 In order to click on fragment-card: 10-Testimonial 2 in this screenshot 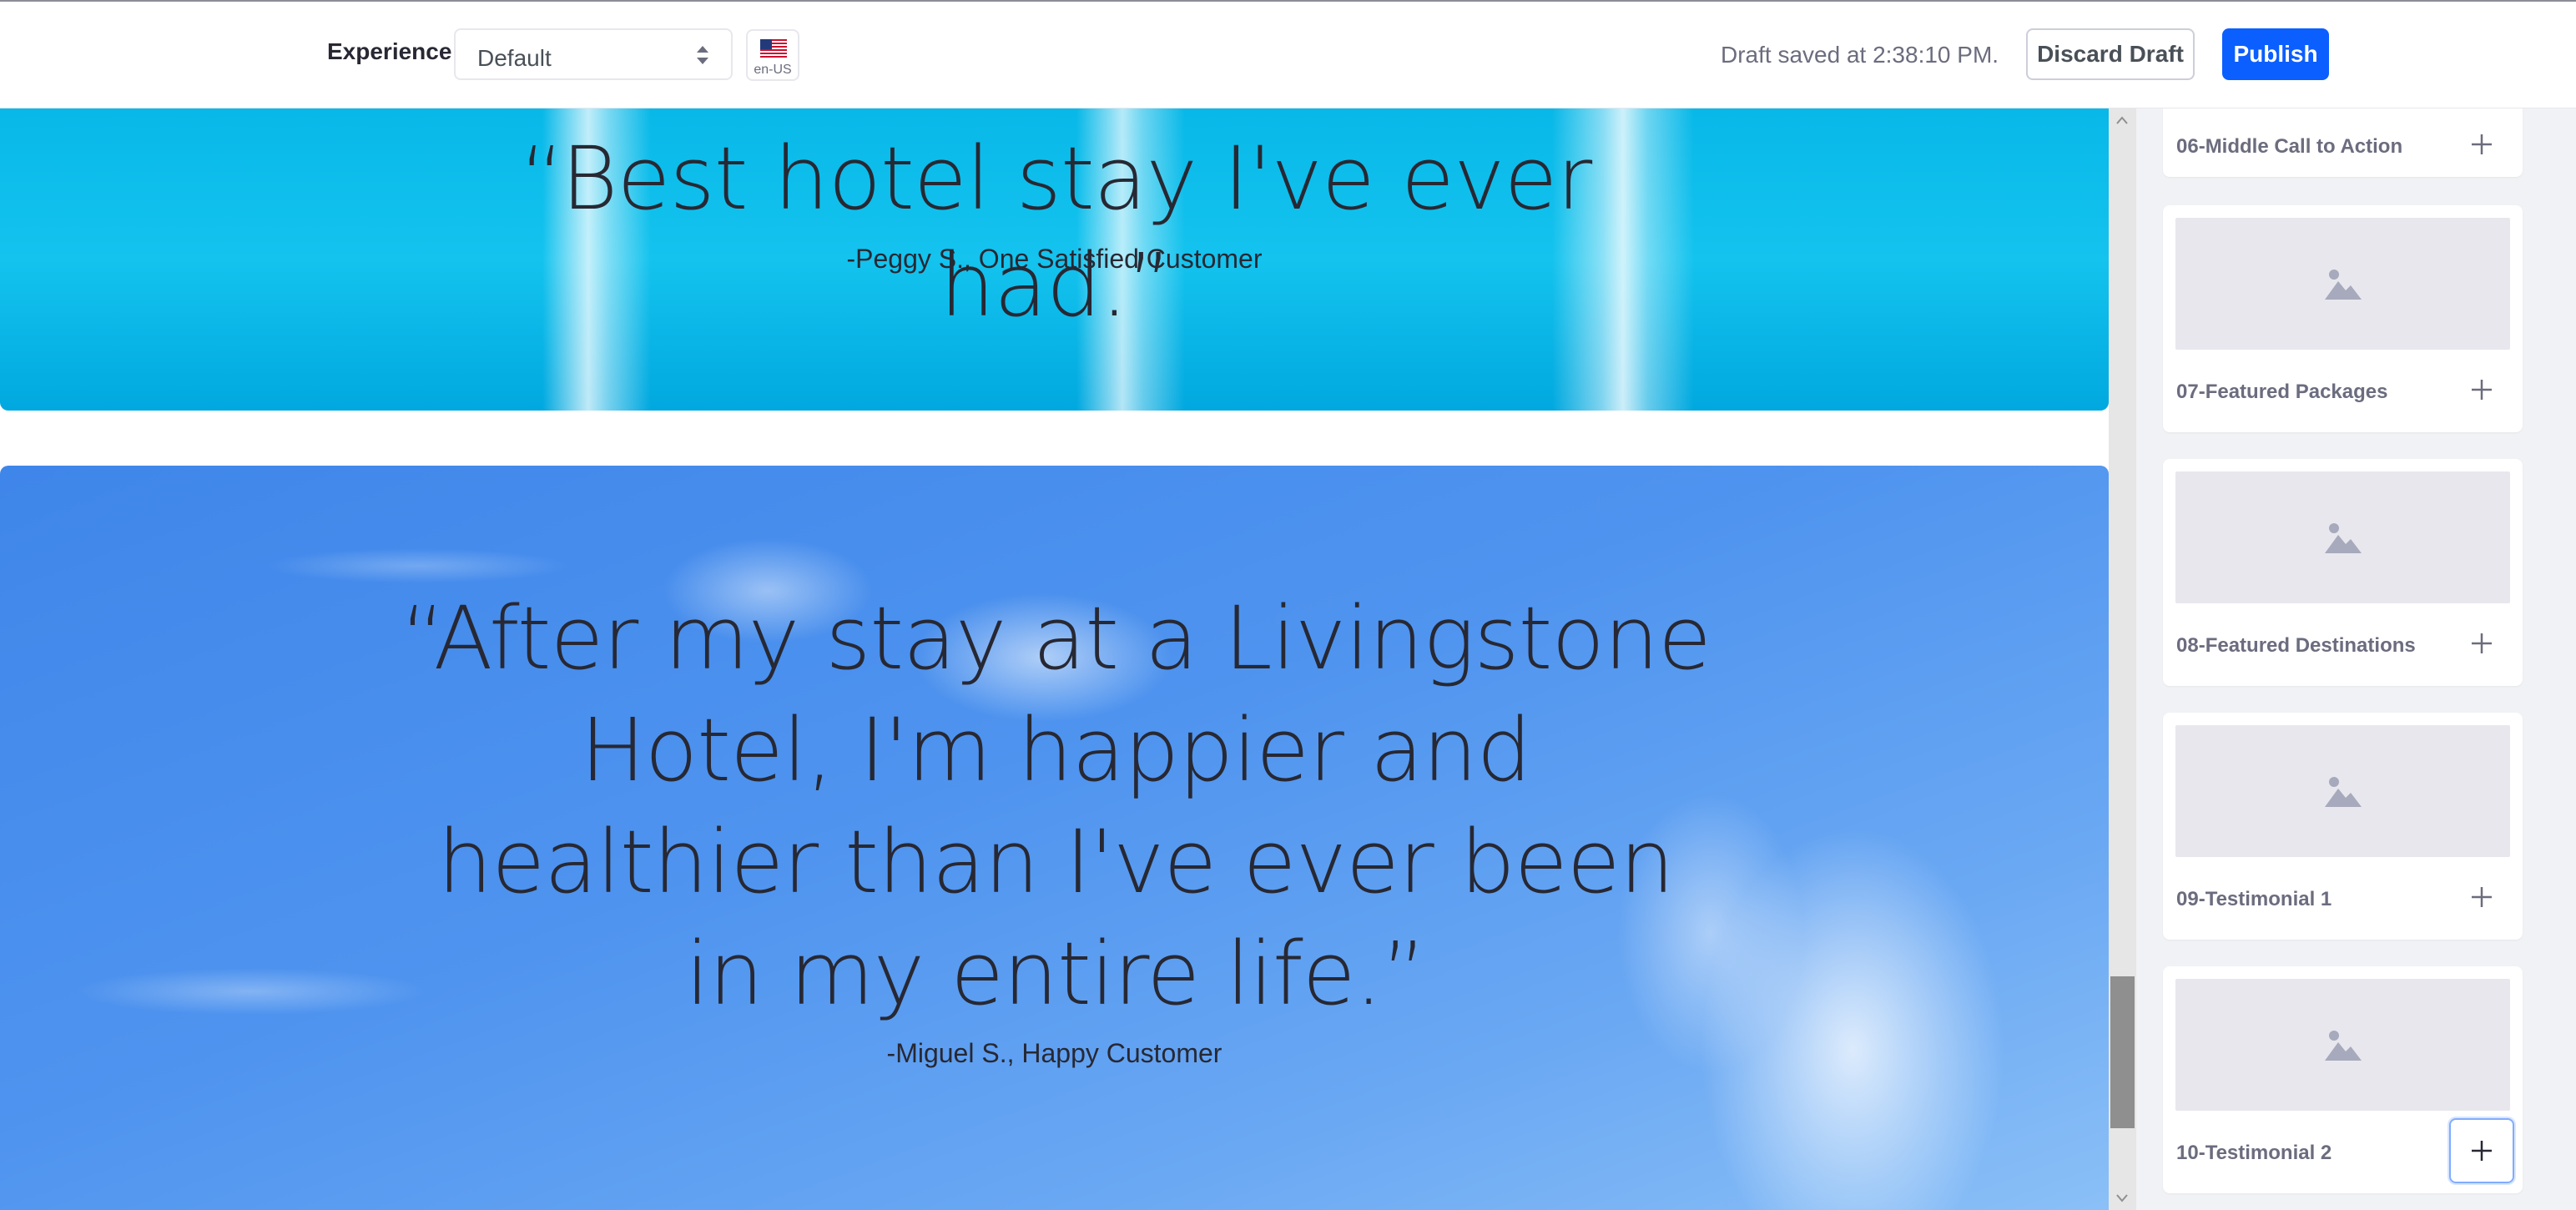, I will do `click(2343, 1079)`.